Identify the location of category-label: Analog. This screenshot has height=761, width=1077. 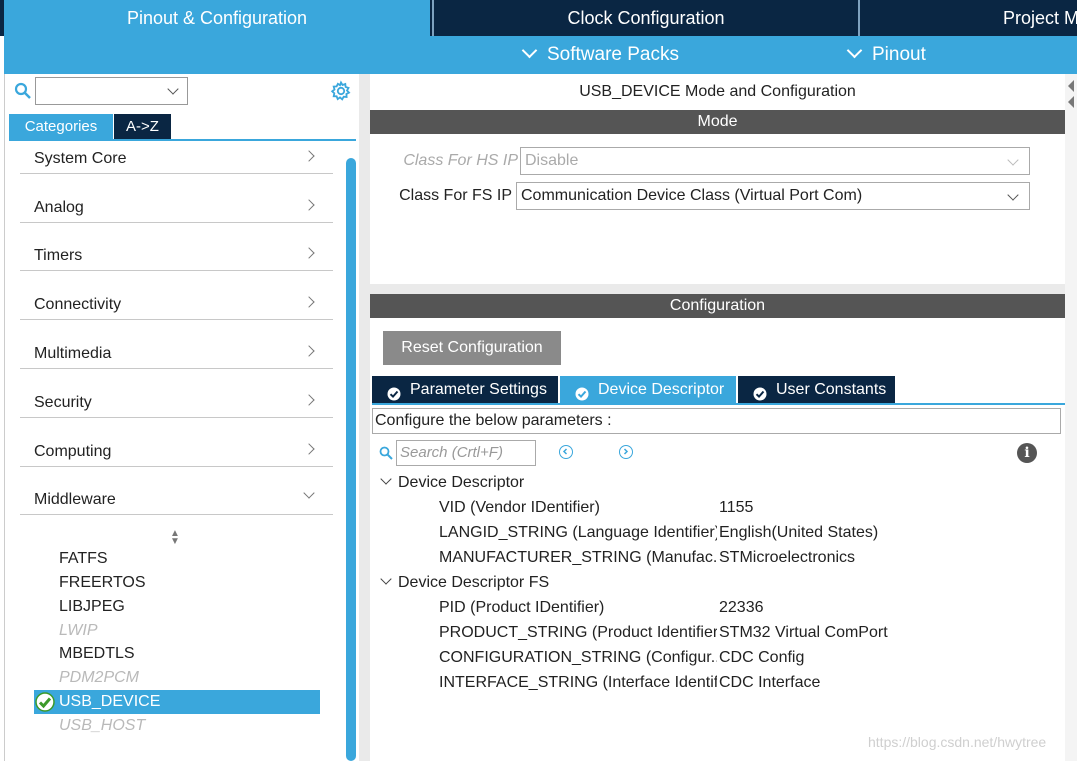
(59, 207).